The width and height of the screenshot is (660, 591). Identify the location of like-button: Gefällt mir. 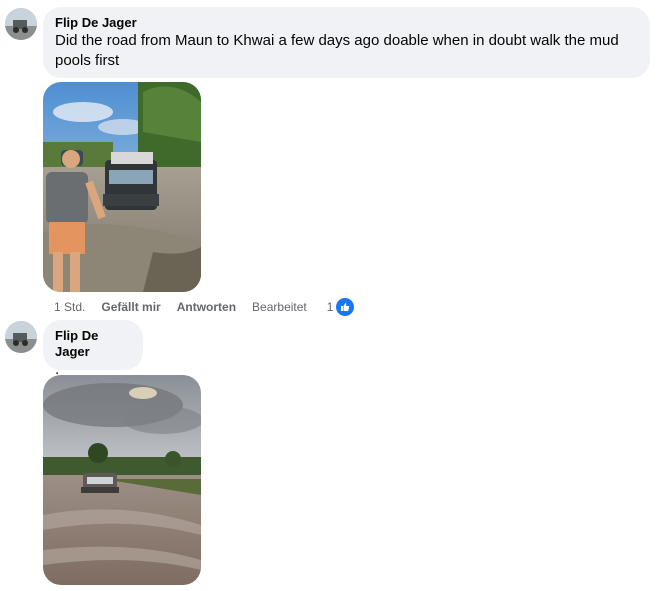
(130, 307).